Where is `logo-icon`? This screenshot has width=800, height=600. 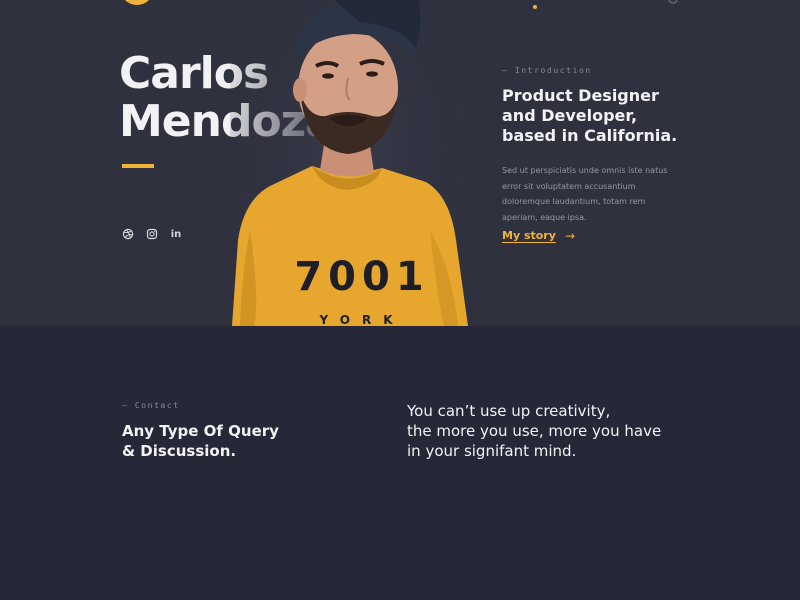 logo-icon is located at coordinates (137, 5).